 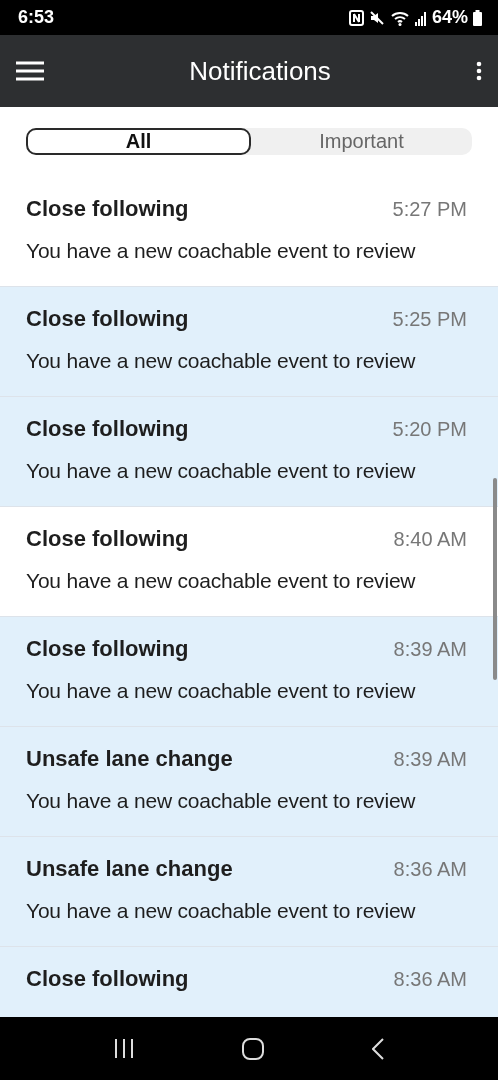 I want to click on notification-time: 8:40 AM, so click(x=430, y=539).